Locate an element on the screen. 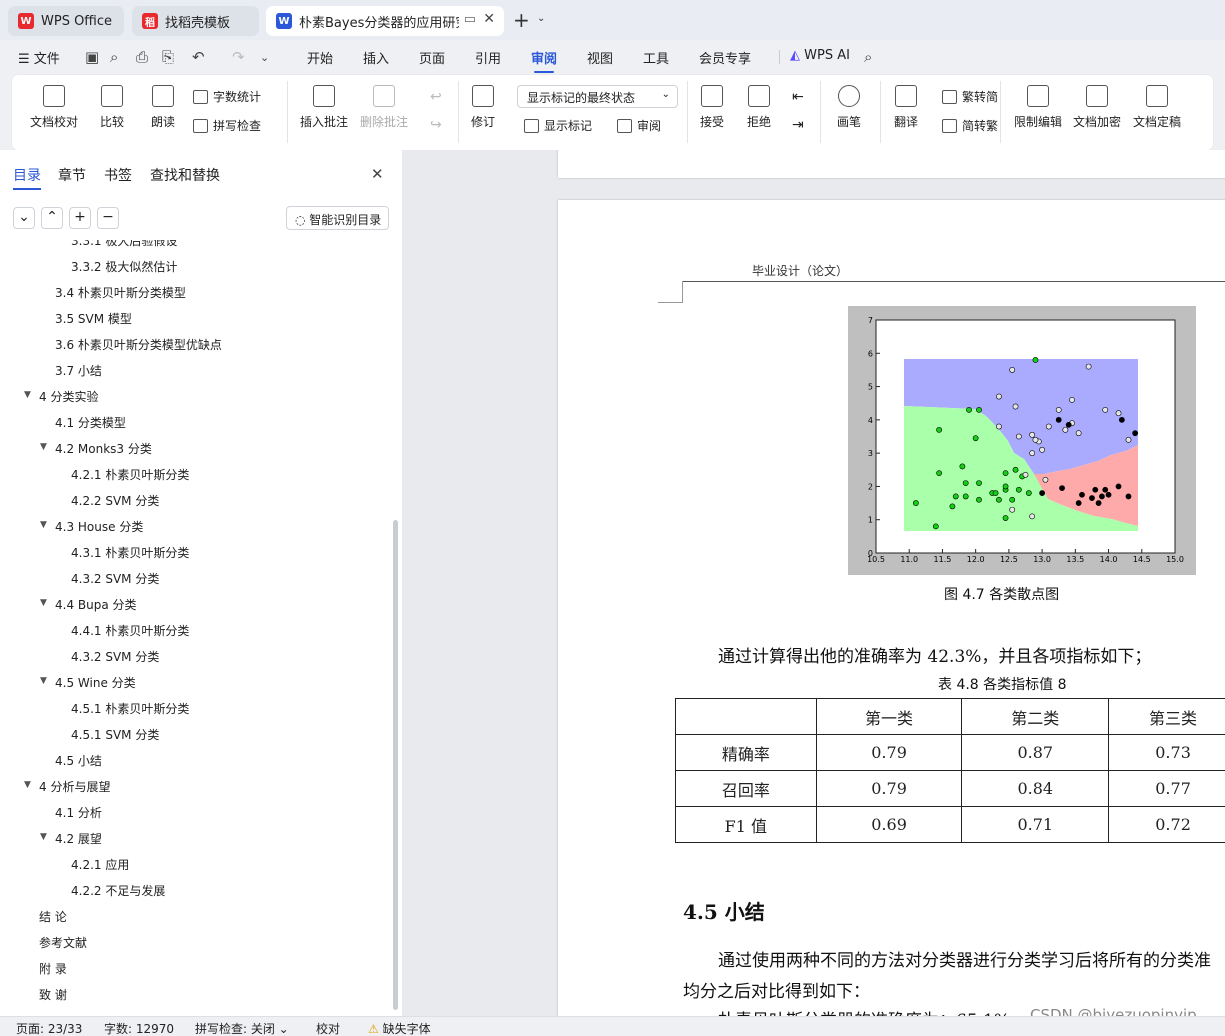 This screenshot has height=1036, width=1225. new-tab-icon: + is located at coordinates (521, 20).